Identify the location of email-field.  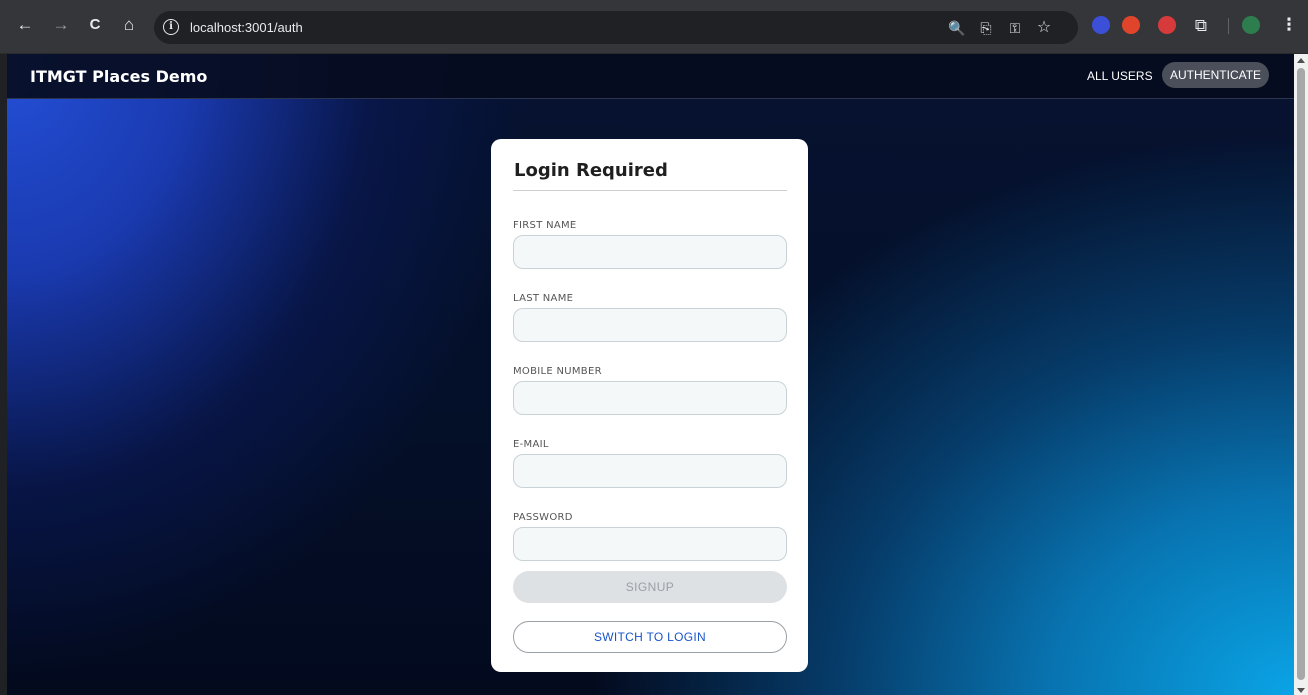
(650, 471).